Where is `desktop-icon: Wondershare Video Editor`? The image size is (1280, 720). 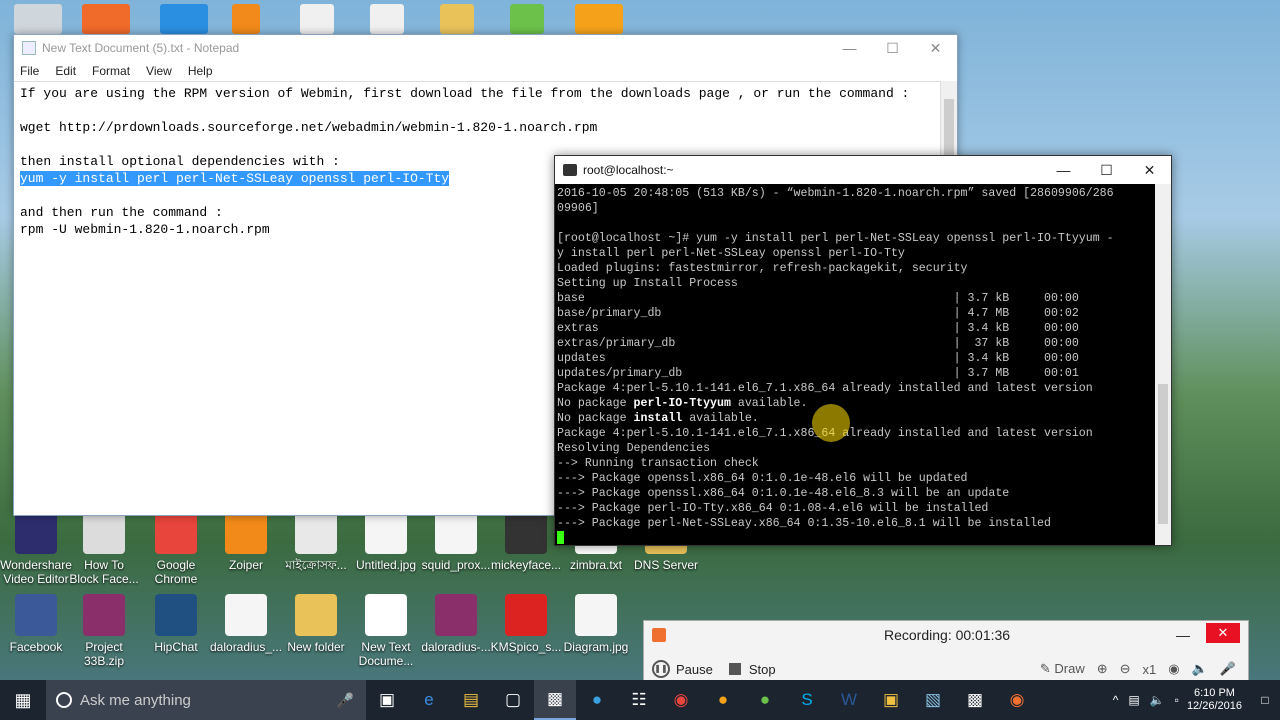
desktop-icon: Wondershare Video Editor is located at coordinates (36, 549).